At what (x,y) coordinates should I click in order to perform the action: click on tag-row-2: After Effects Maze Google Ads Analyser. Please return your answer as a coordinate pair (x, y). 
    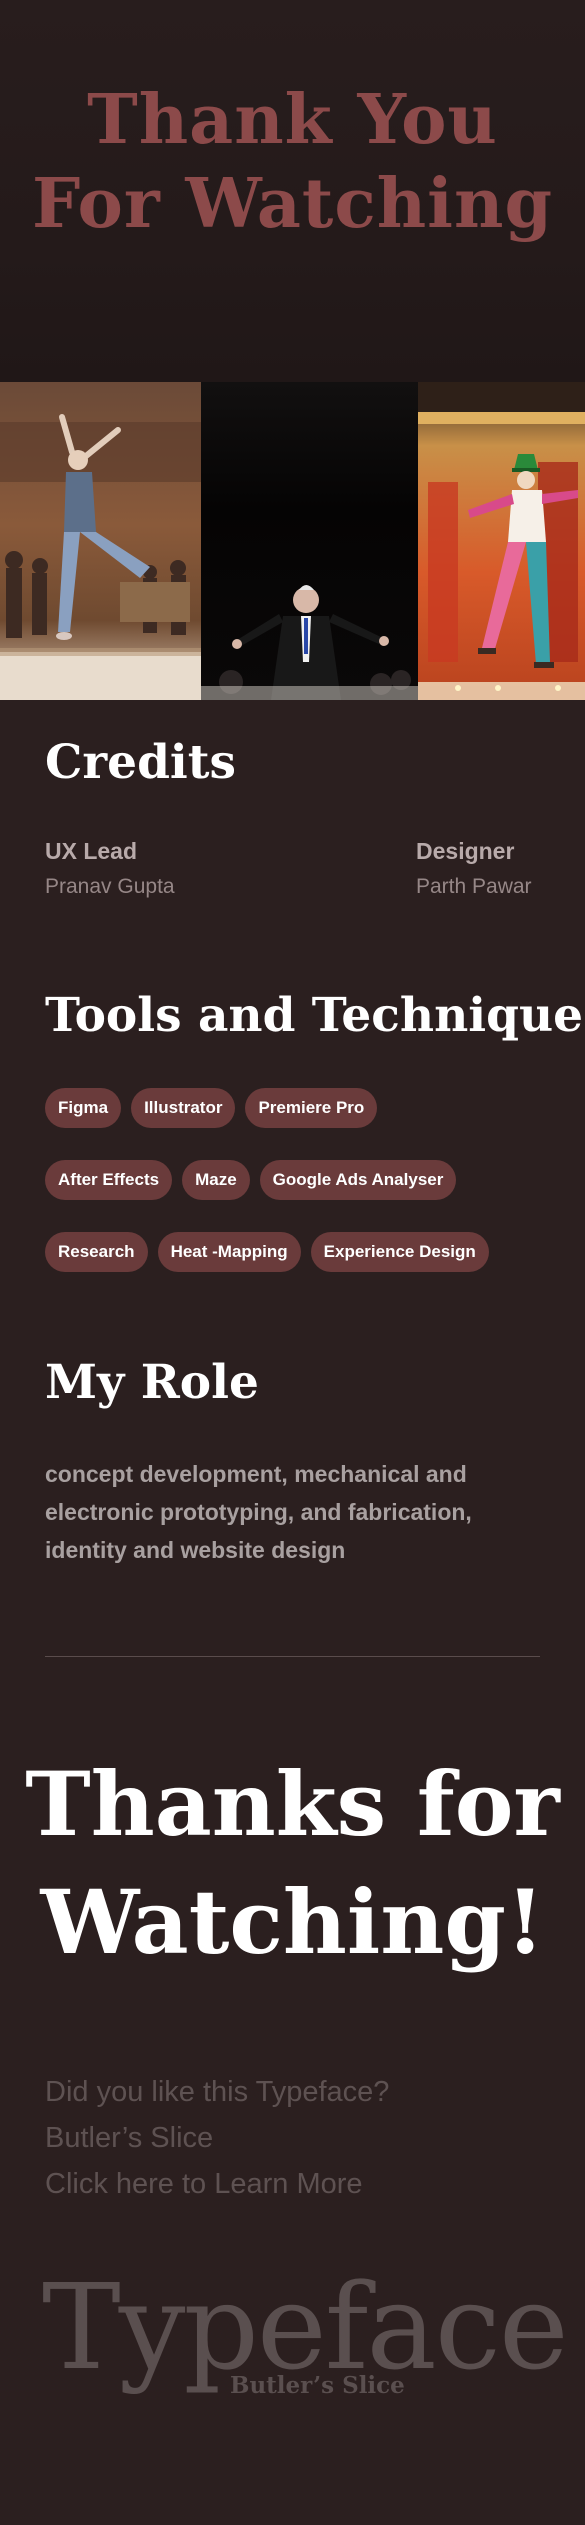
    Looking at the image, I should click on (251, 1180).